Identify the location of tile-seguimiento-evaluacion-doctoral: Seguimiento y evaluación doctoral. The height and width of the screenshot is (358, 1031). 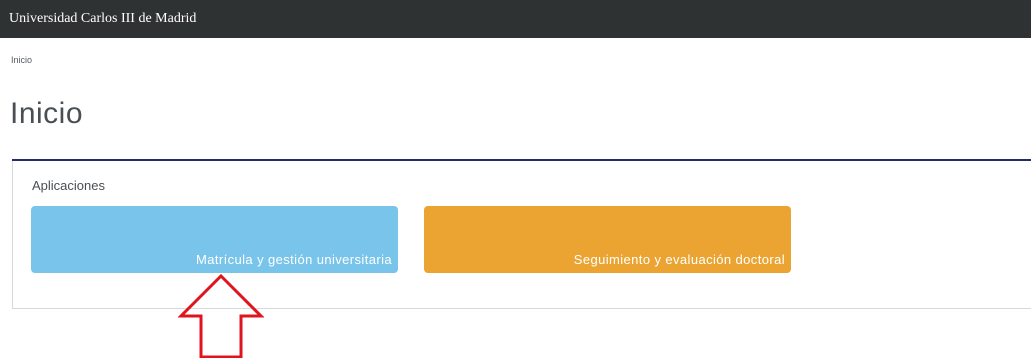
(607, 239).